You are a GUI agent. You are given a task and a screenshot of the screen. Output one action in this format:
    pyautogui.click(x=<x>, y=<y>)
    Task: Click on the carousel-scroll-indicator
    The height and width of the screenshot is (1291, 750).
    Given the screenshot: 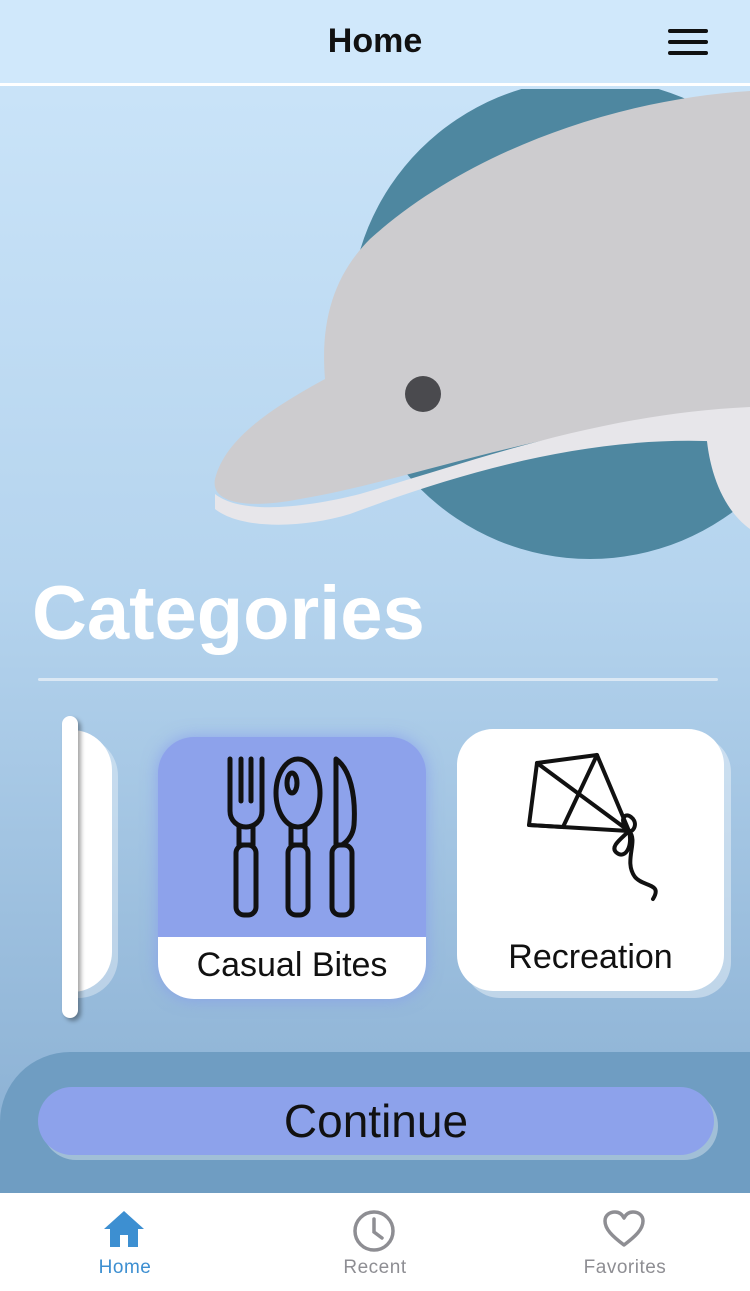 What is the action you would take?
    pyautogui.click(x=70, y=867)
    